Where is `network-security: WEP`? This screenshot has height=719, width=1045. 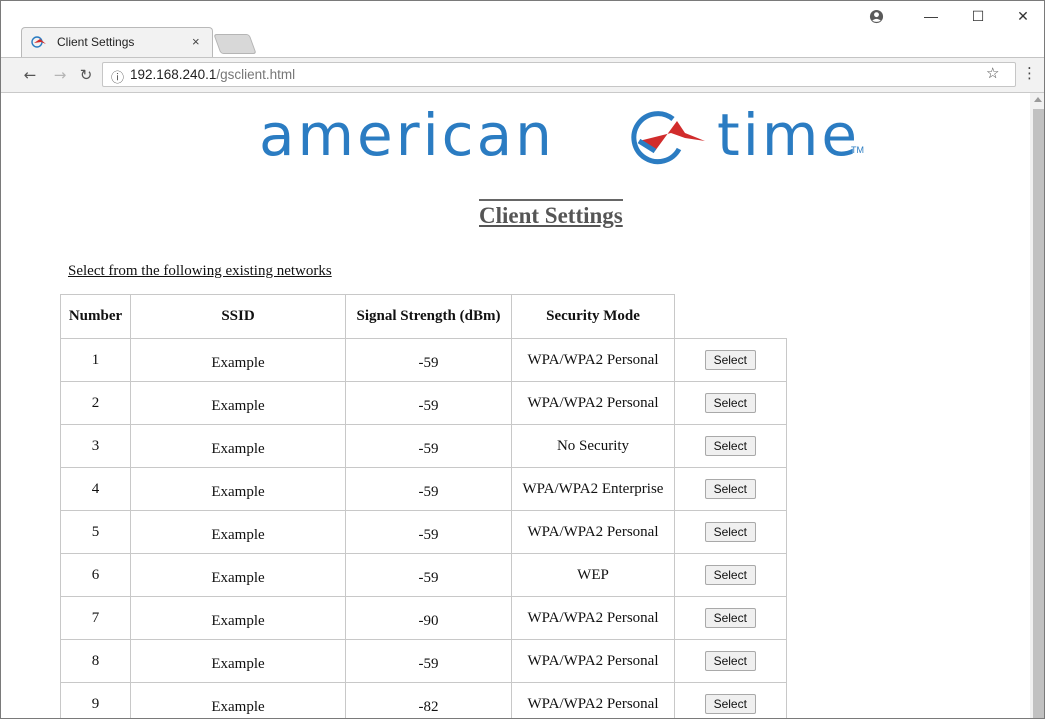
network-security: WEP is located at coordinates (593, 575).